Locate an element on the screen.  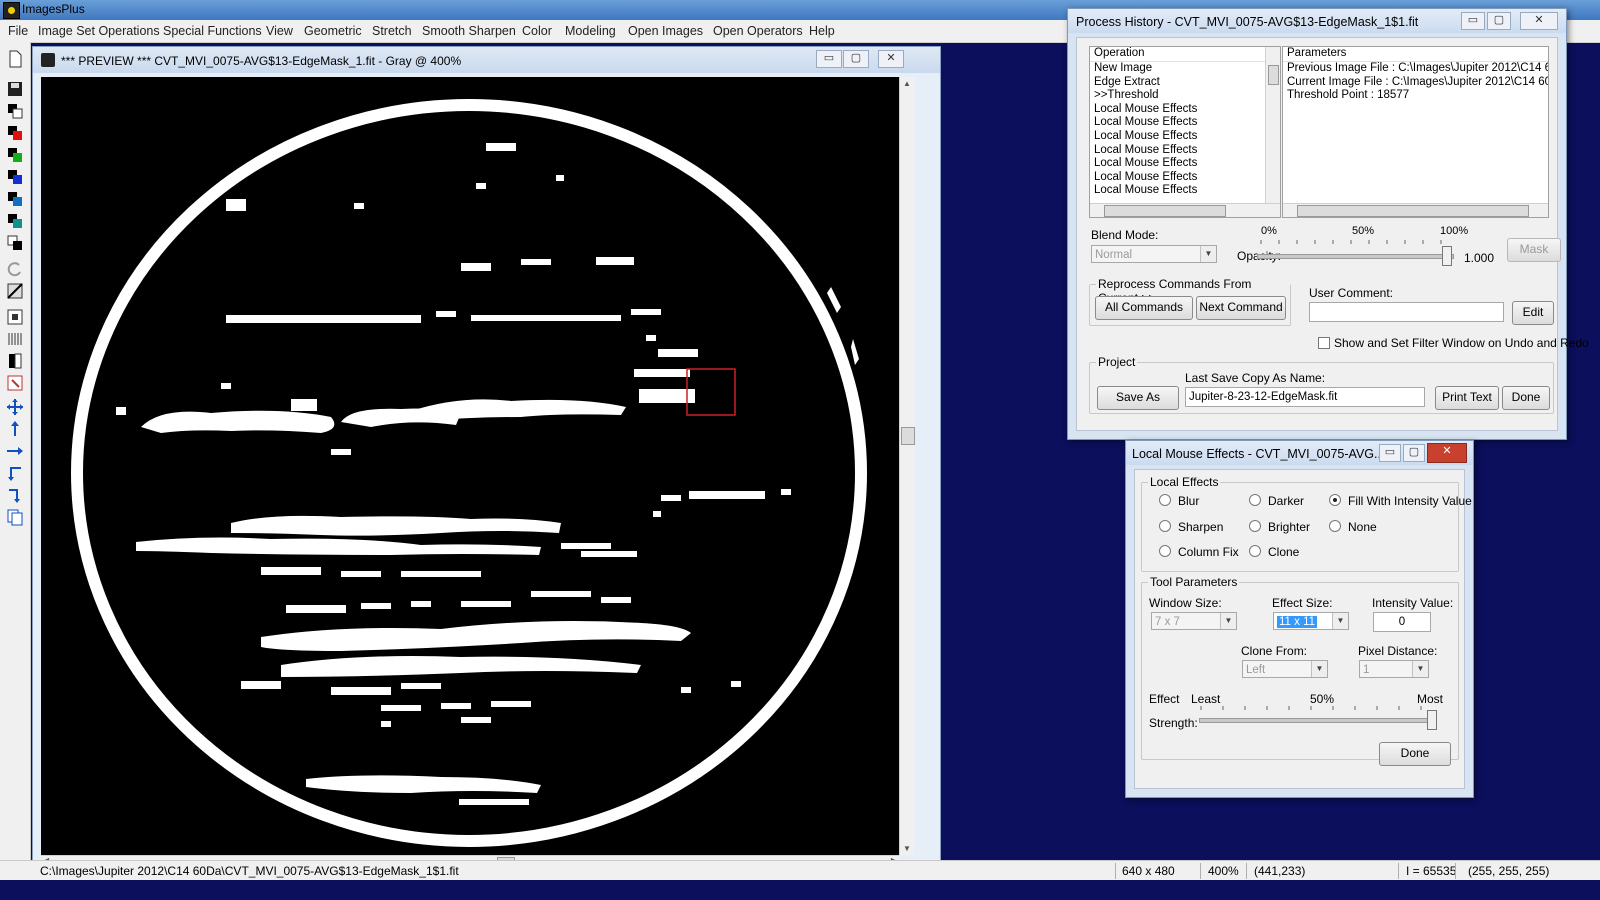
save-as-button: Save As is located at coordinates (1138, 398).